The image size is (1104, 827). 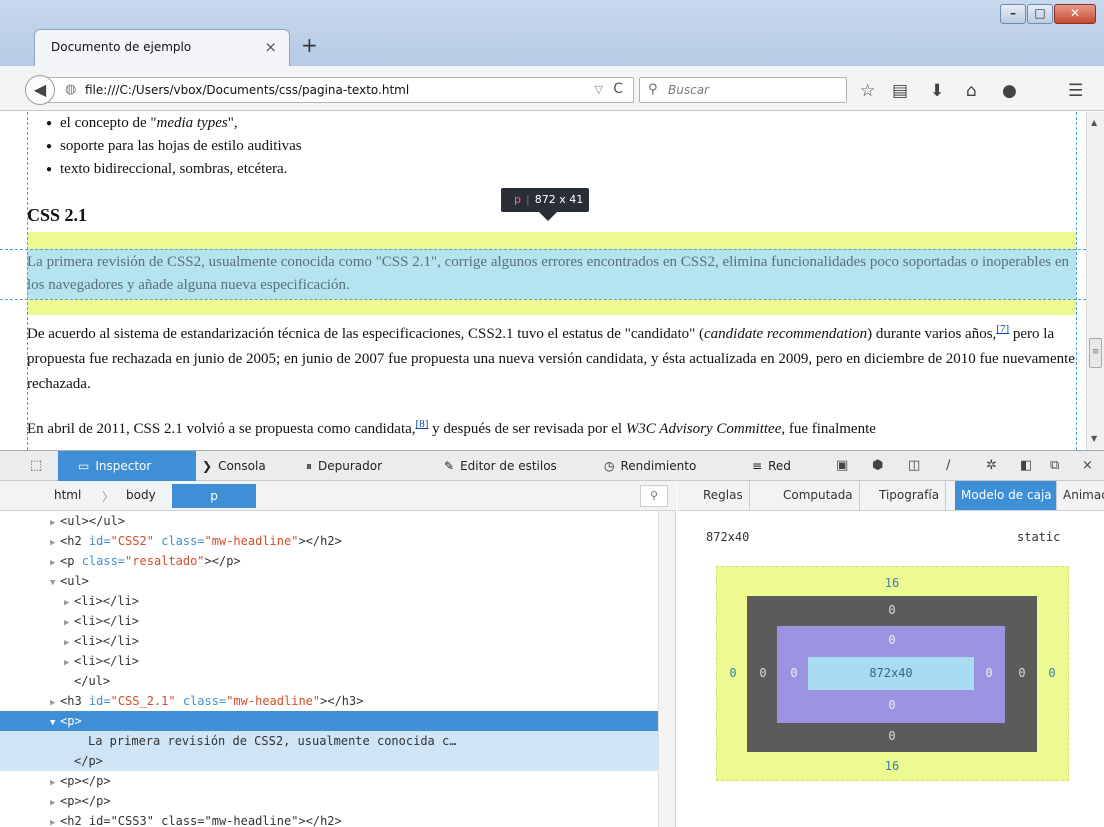 I want to click on shader-icon: ⬢, so click(x=877, y=465).